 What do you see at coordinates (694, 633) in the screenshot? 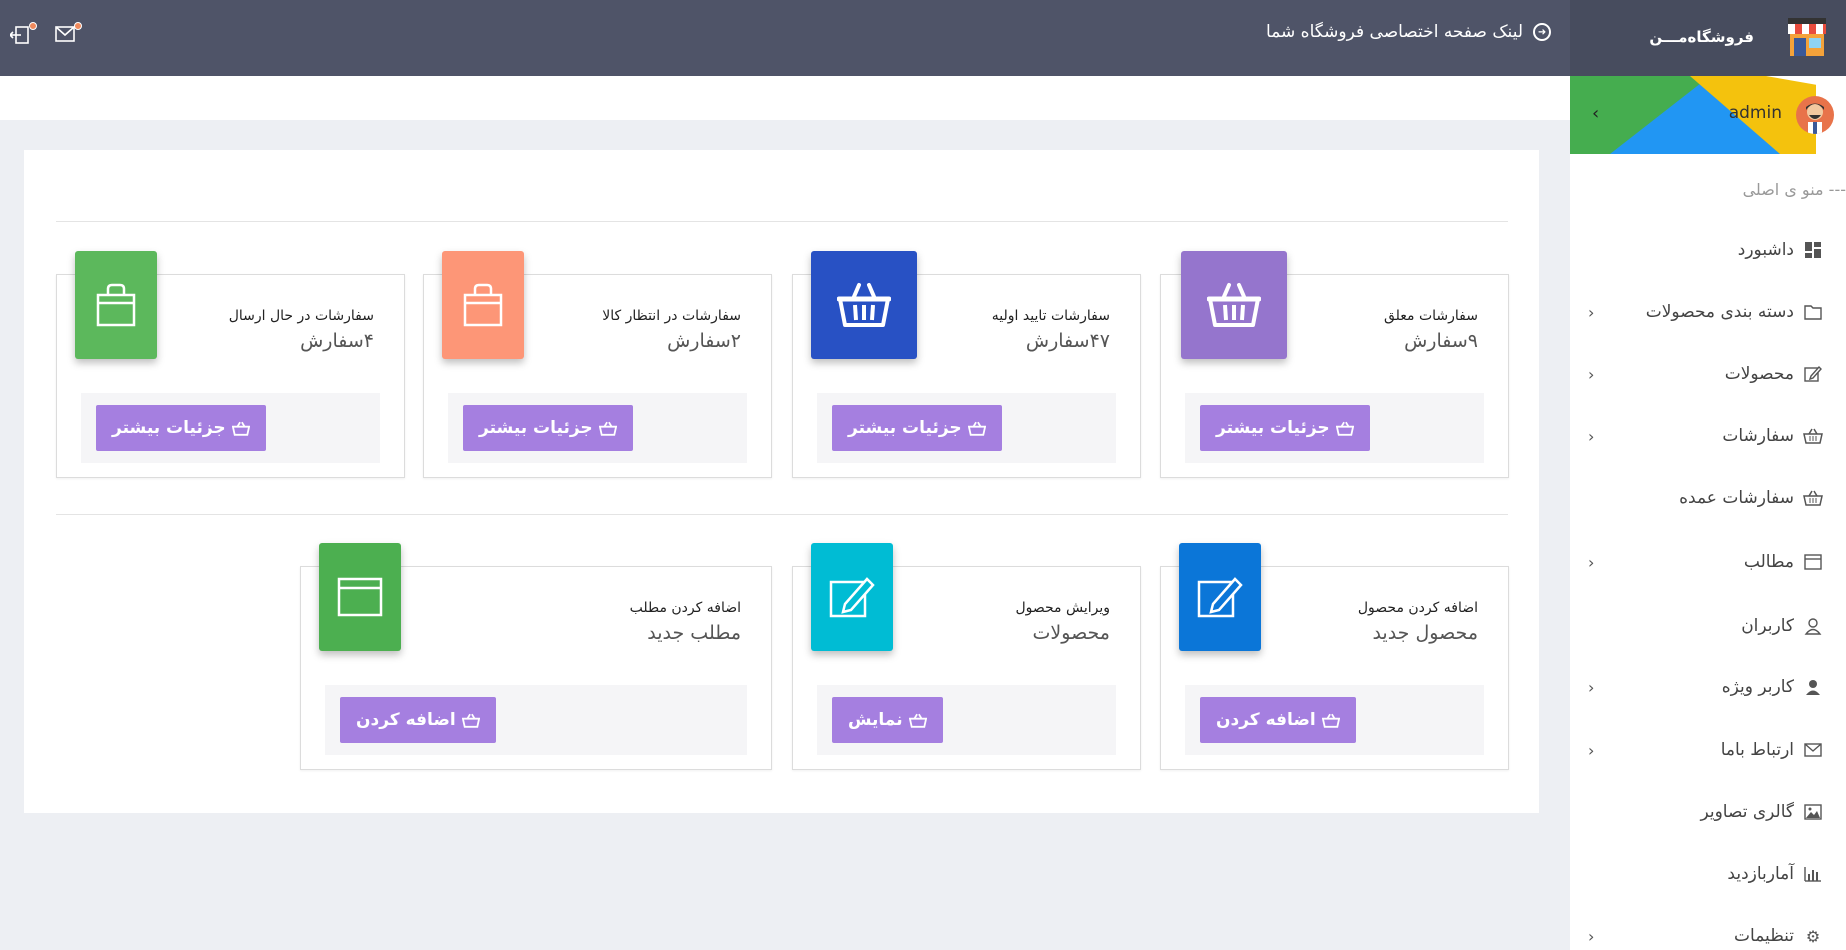
I see `card-value: مطلب جدید` at bounding box center [694, 633].